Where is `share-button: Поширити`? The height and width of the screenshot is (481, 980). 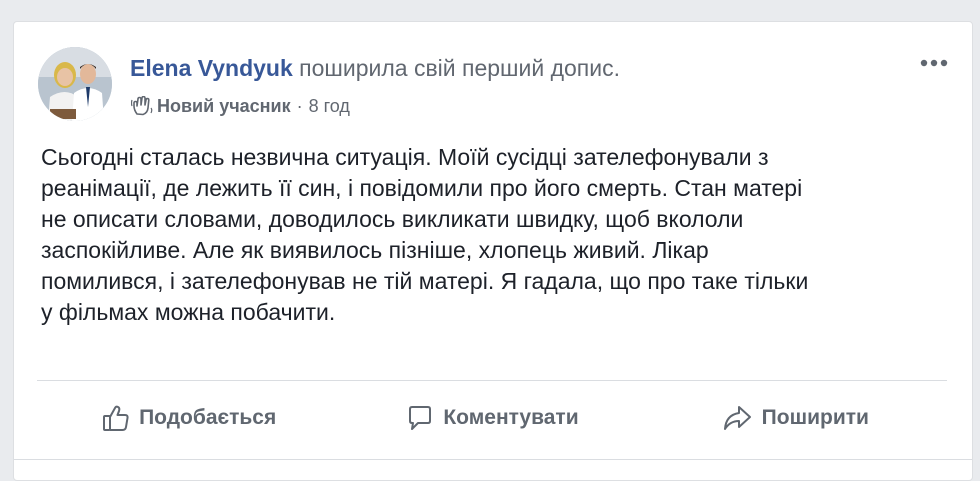 share-button: Поширити is located at coordinates (795, 418).